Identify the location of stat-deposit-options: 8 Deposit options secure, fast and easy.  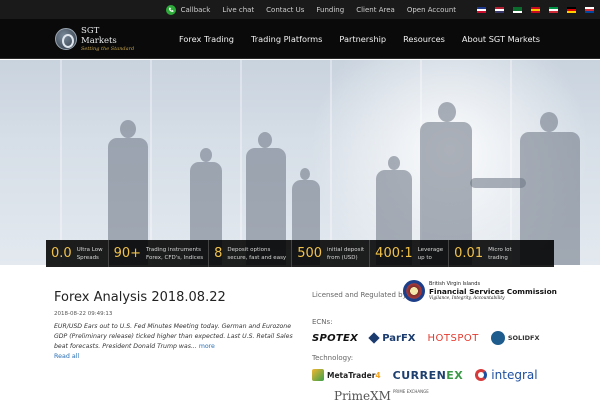
(251, 253).